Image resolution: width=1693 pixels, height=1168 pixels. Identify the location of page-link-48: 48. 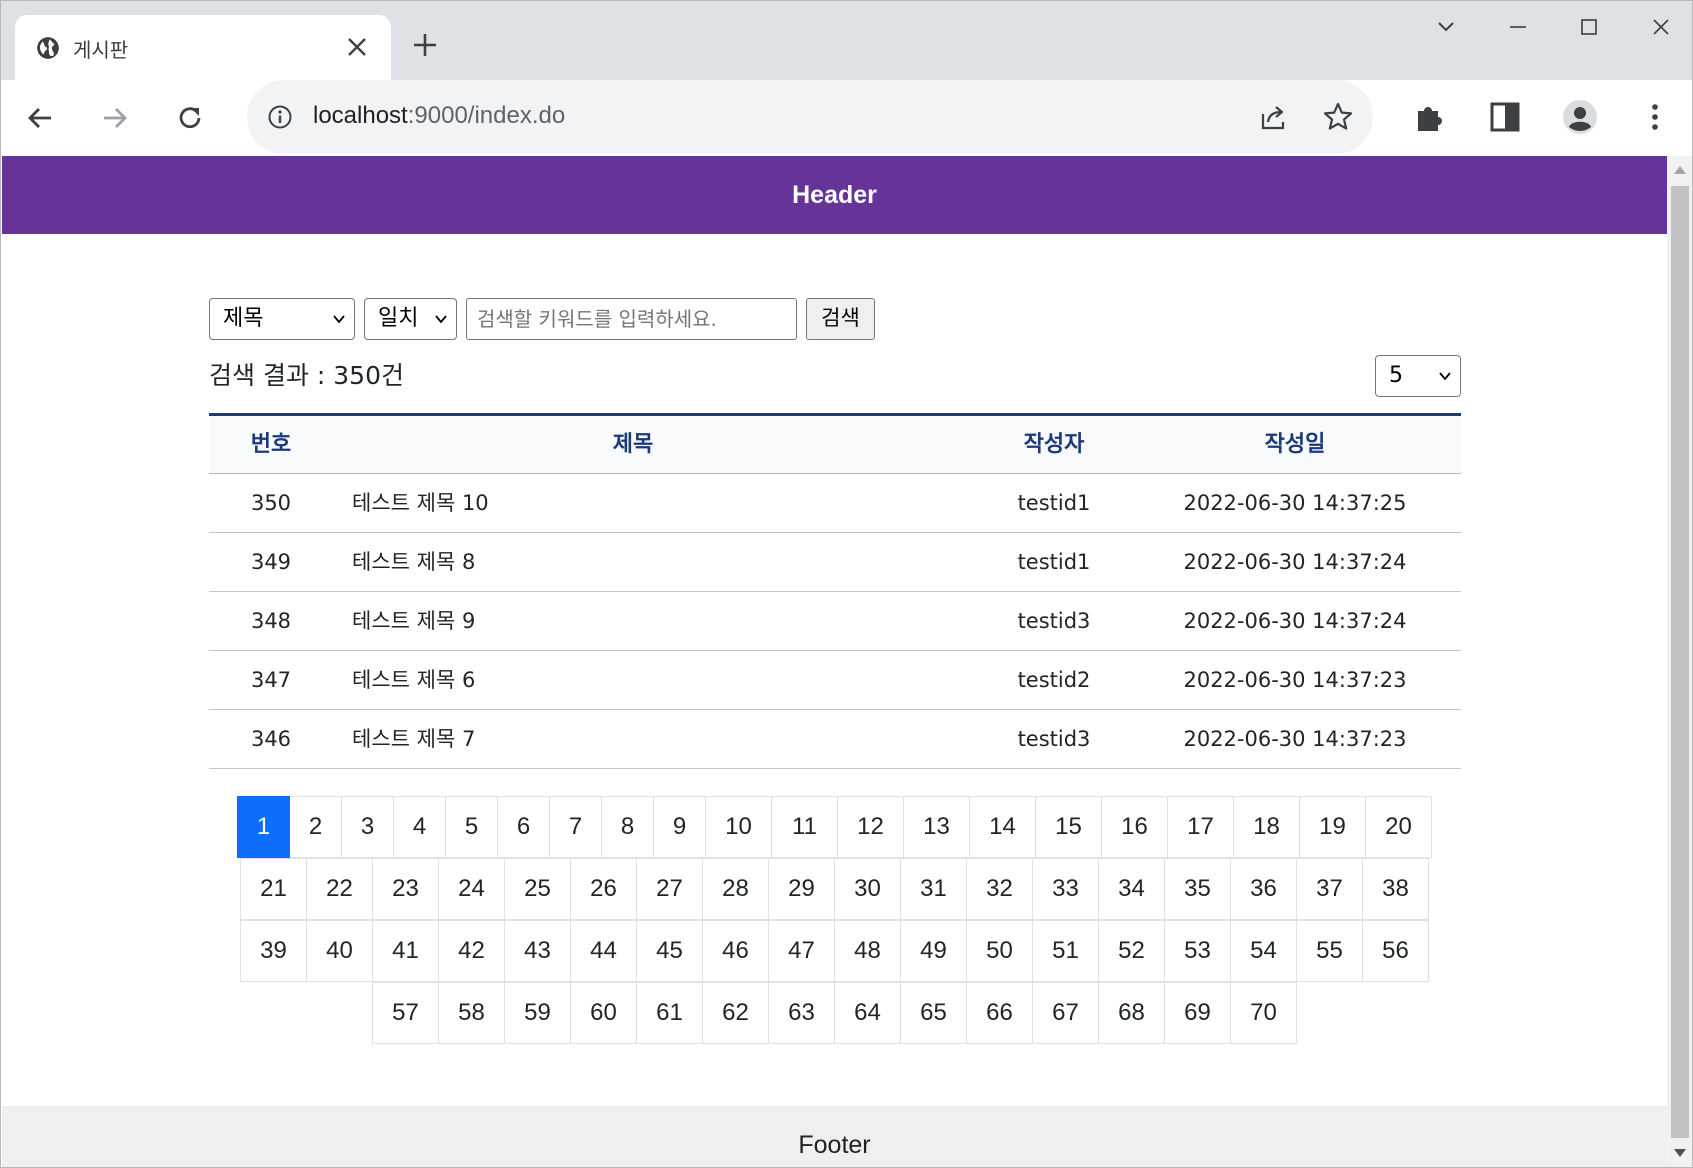
(867, 951).